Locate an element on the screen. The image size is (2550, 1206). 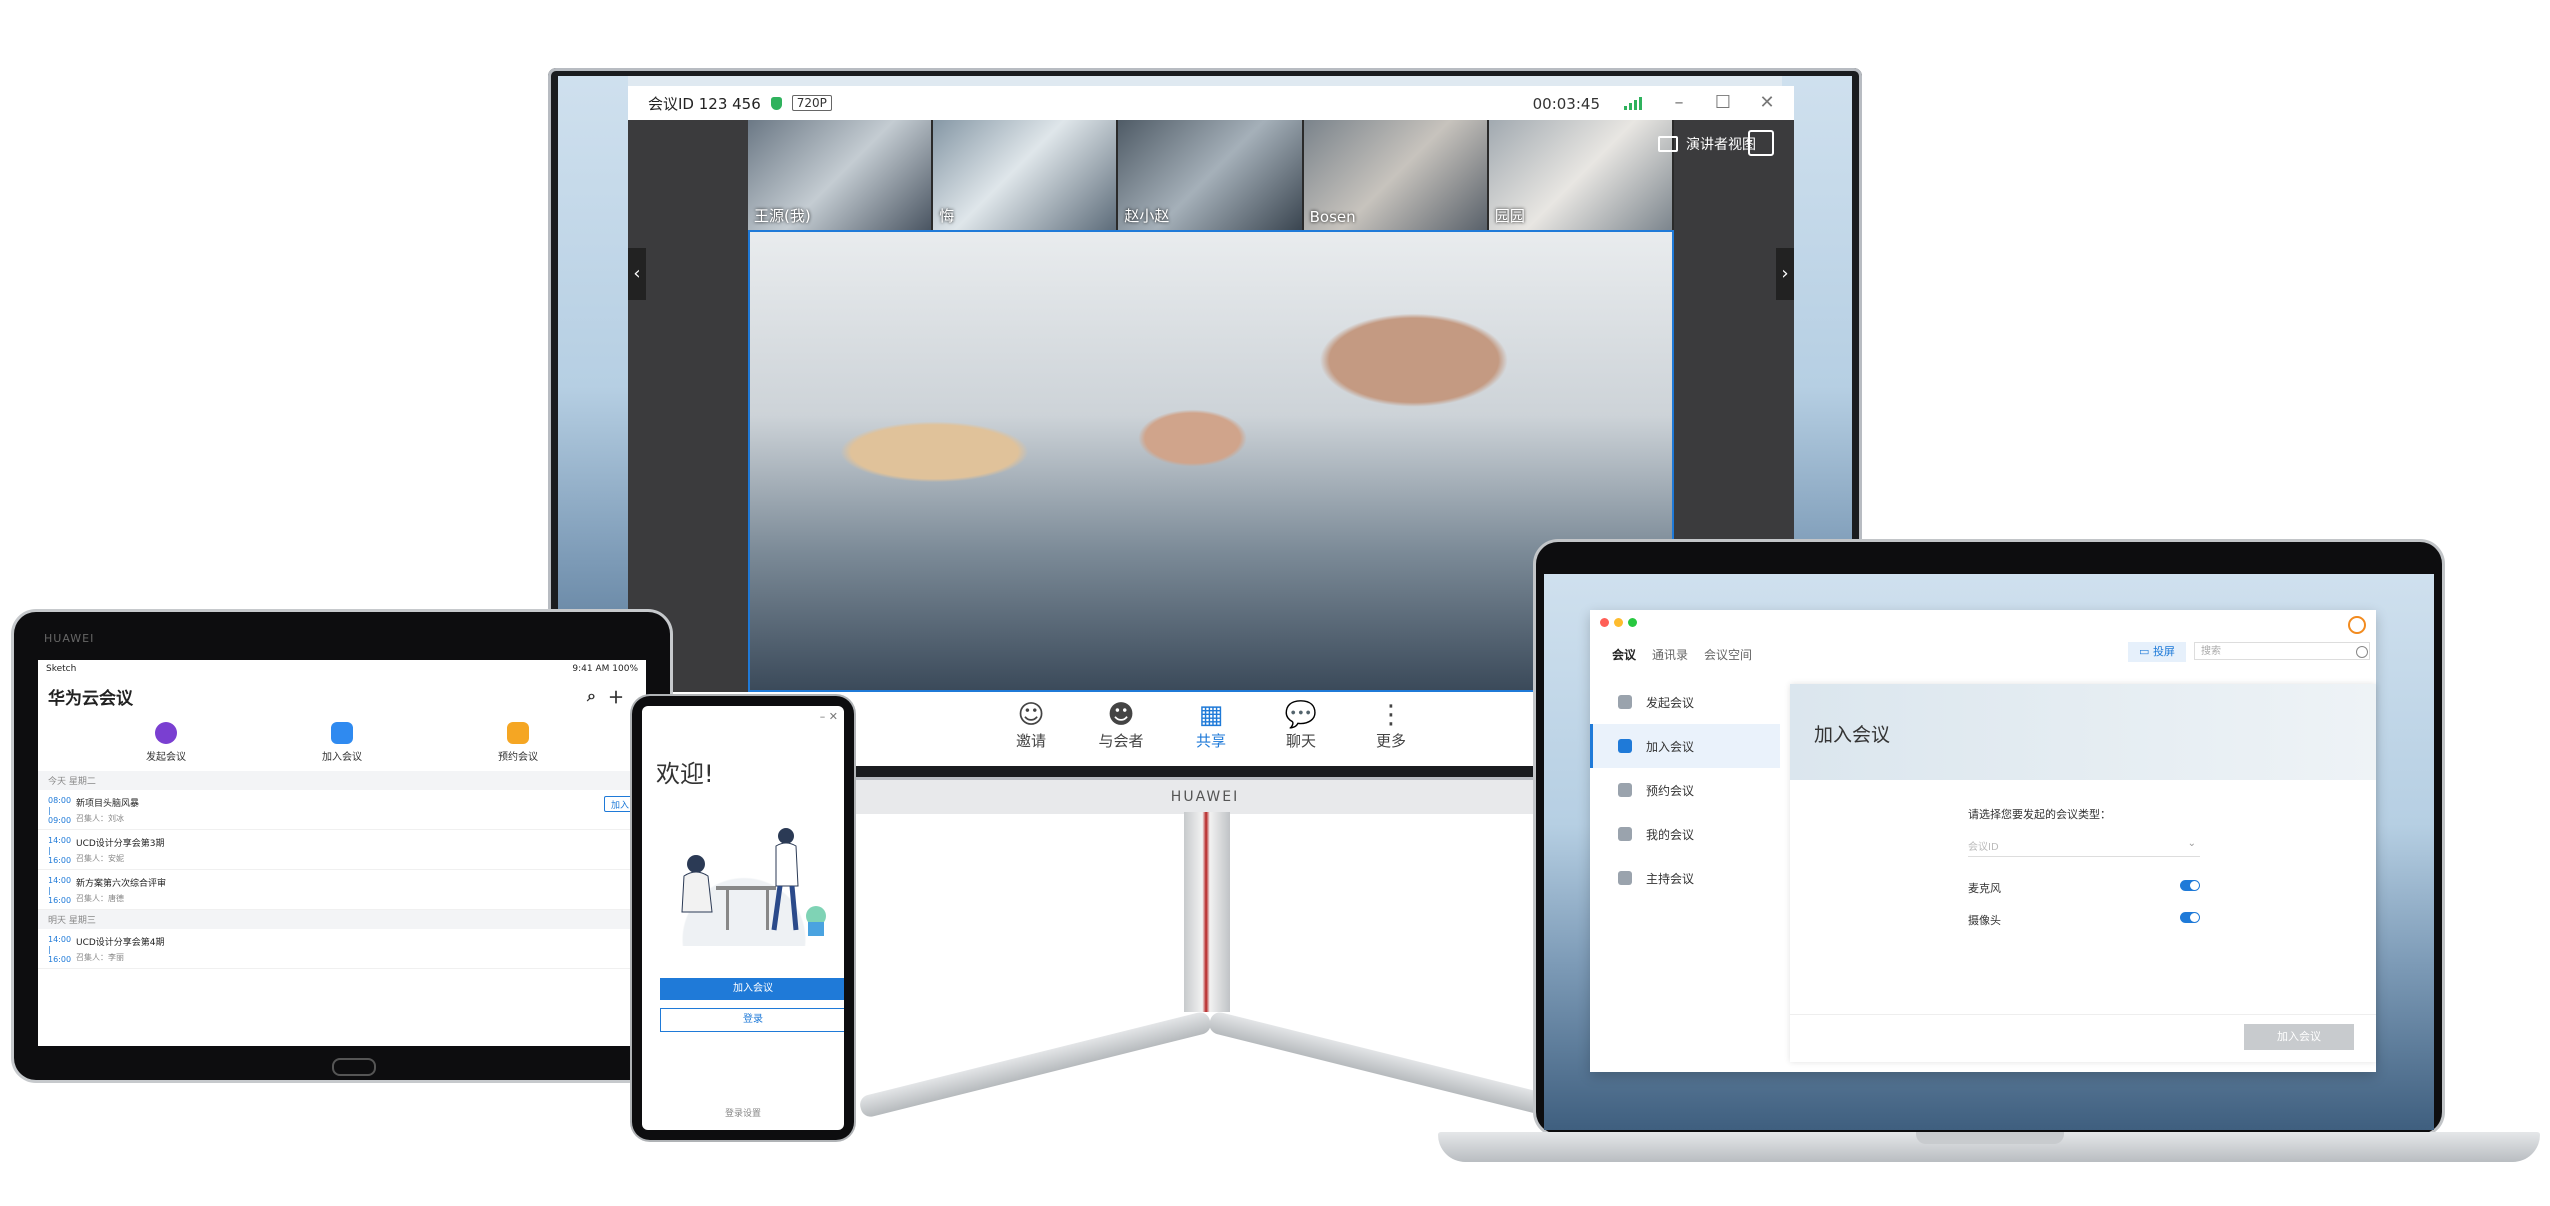
sidebar: 发起会议 加入会议 预约会议 我的会议 主持会议 is located at coordinates (1685, 876).